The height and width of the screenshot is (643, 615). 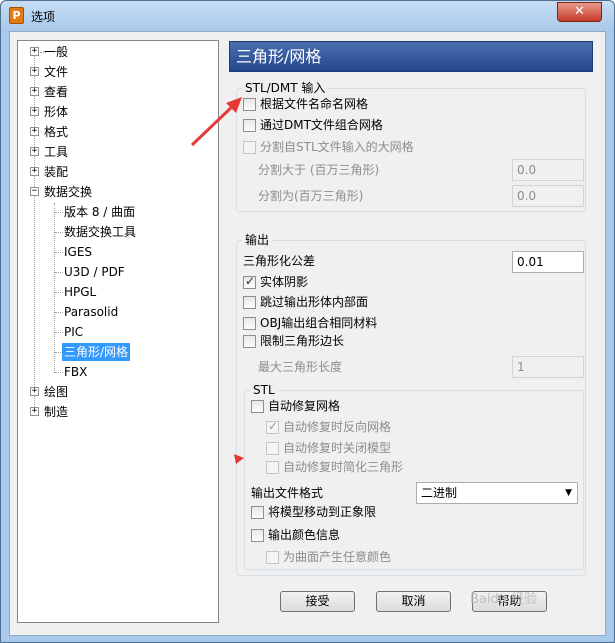 What do you see at coordinates (56, 72) in the screenshot?
I see `tree-item-label: 文件` at bounding box center [56, 72].